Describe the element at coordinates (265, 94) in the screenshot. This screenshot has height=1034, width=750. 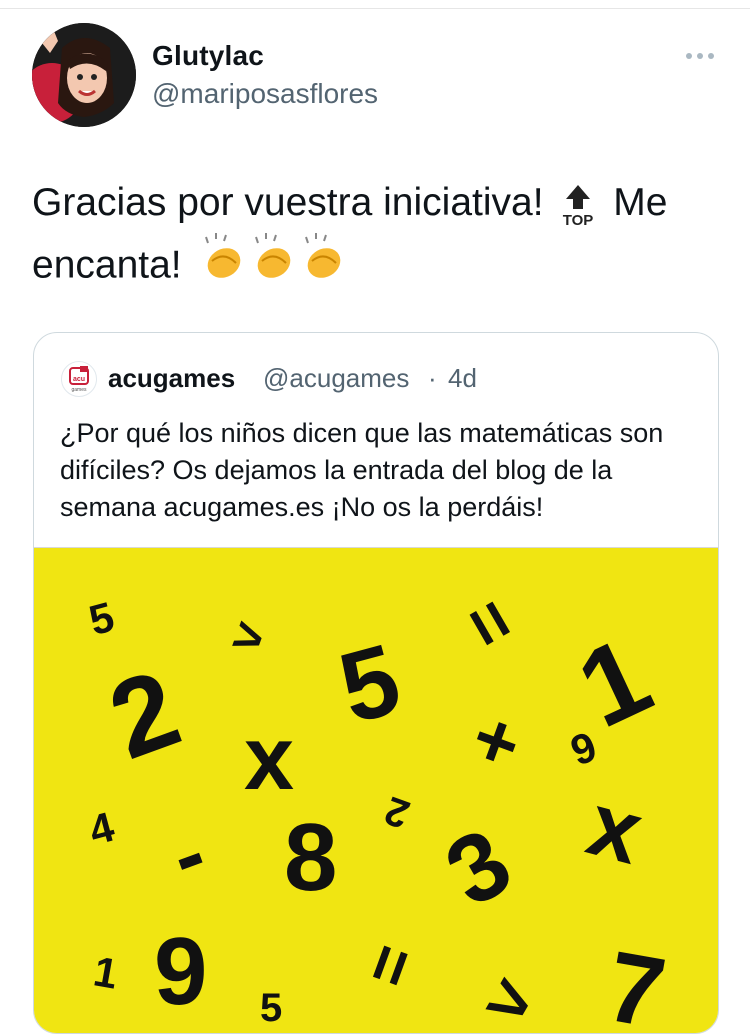
I see `user-handle: @mariposasflores` at that location.